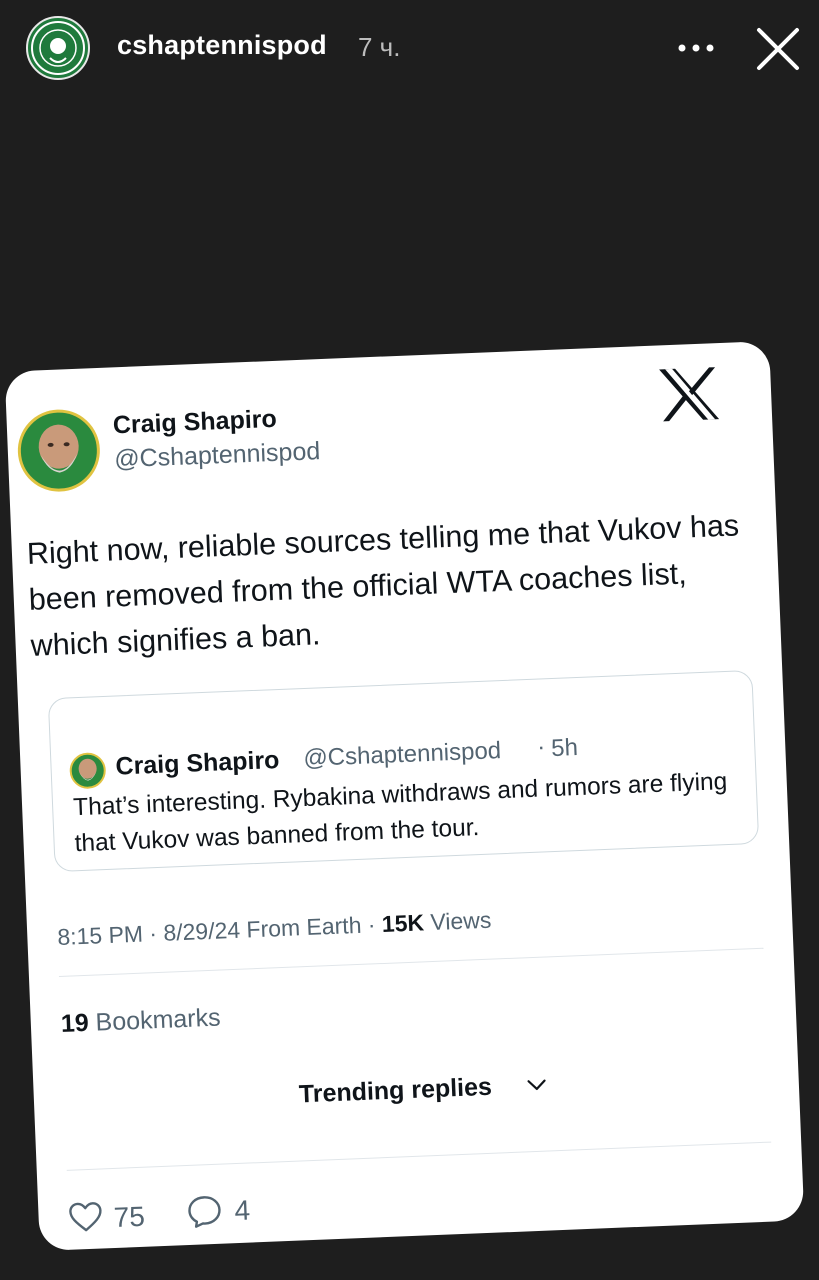 This screenshot has width=819, height=1280. Describe the element at coordinates (204, 1211) in the screenshot. I see `reply-icon` at that location.